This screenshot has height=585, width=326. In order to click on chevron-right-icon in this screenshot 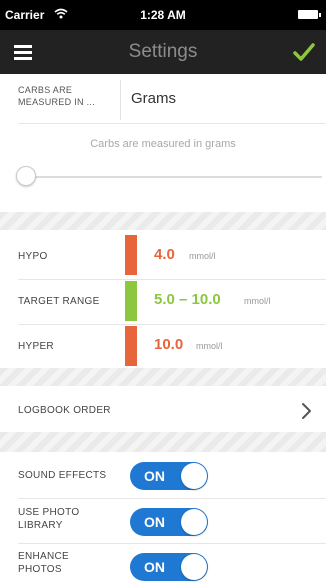, I will do `click(307, 411)`.